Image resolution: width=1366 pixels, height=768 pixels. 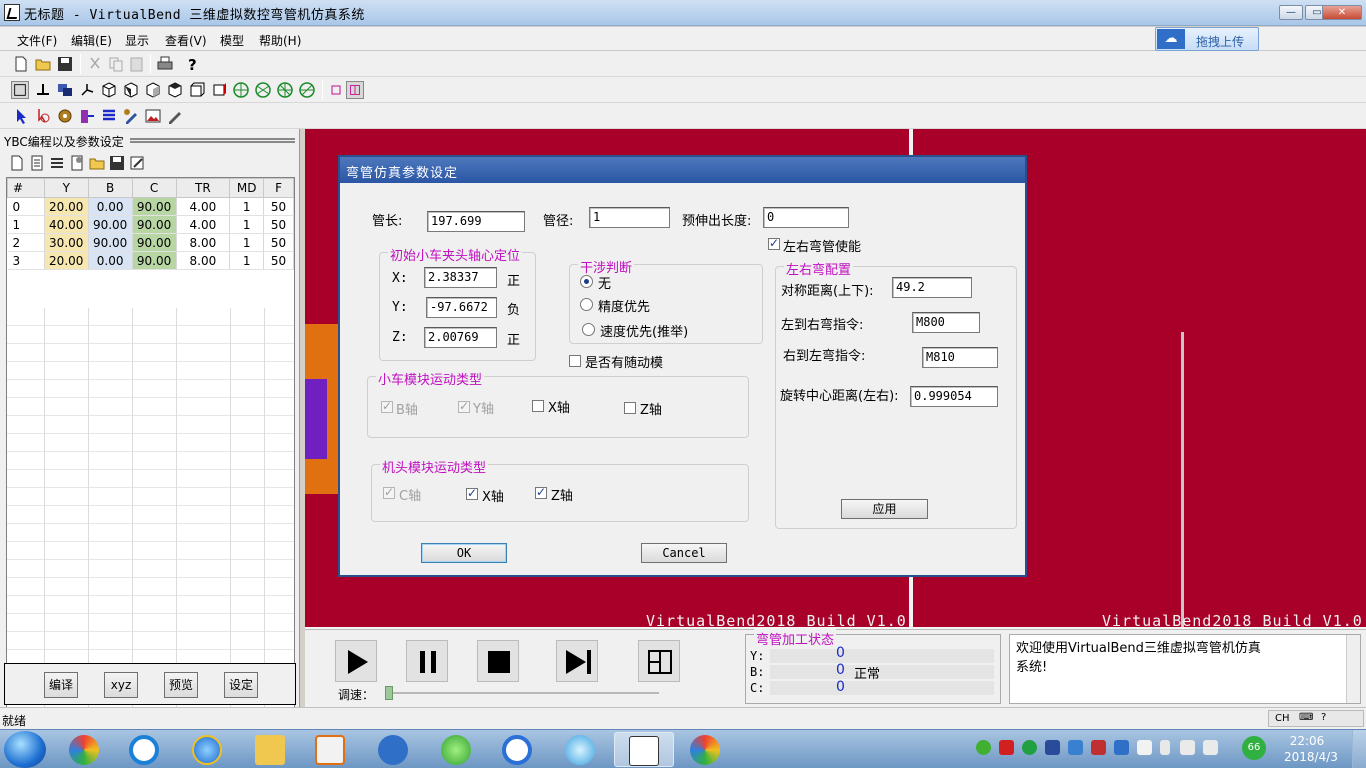 What do you see at coordinates (806, 217) in the screenshot?
I see `pre-extend-input: 0` at bounding box center [806, 217].